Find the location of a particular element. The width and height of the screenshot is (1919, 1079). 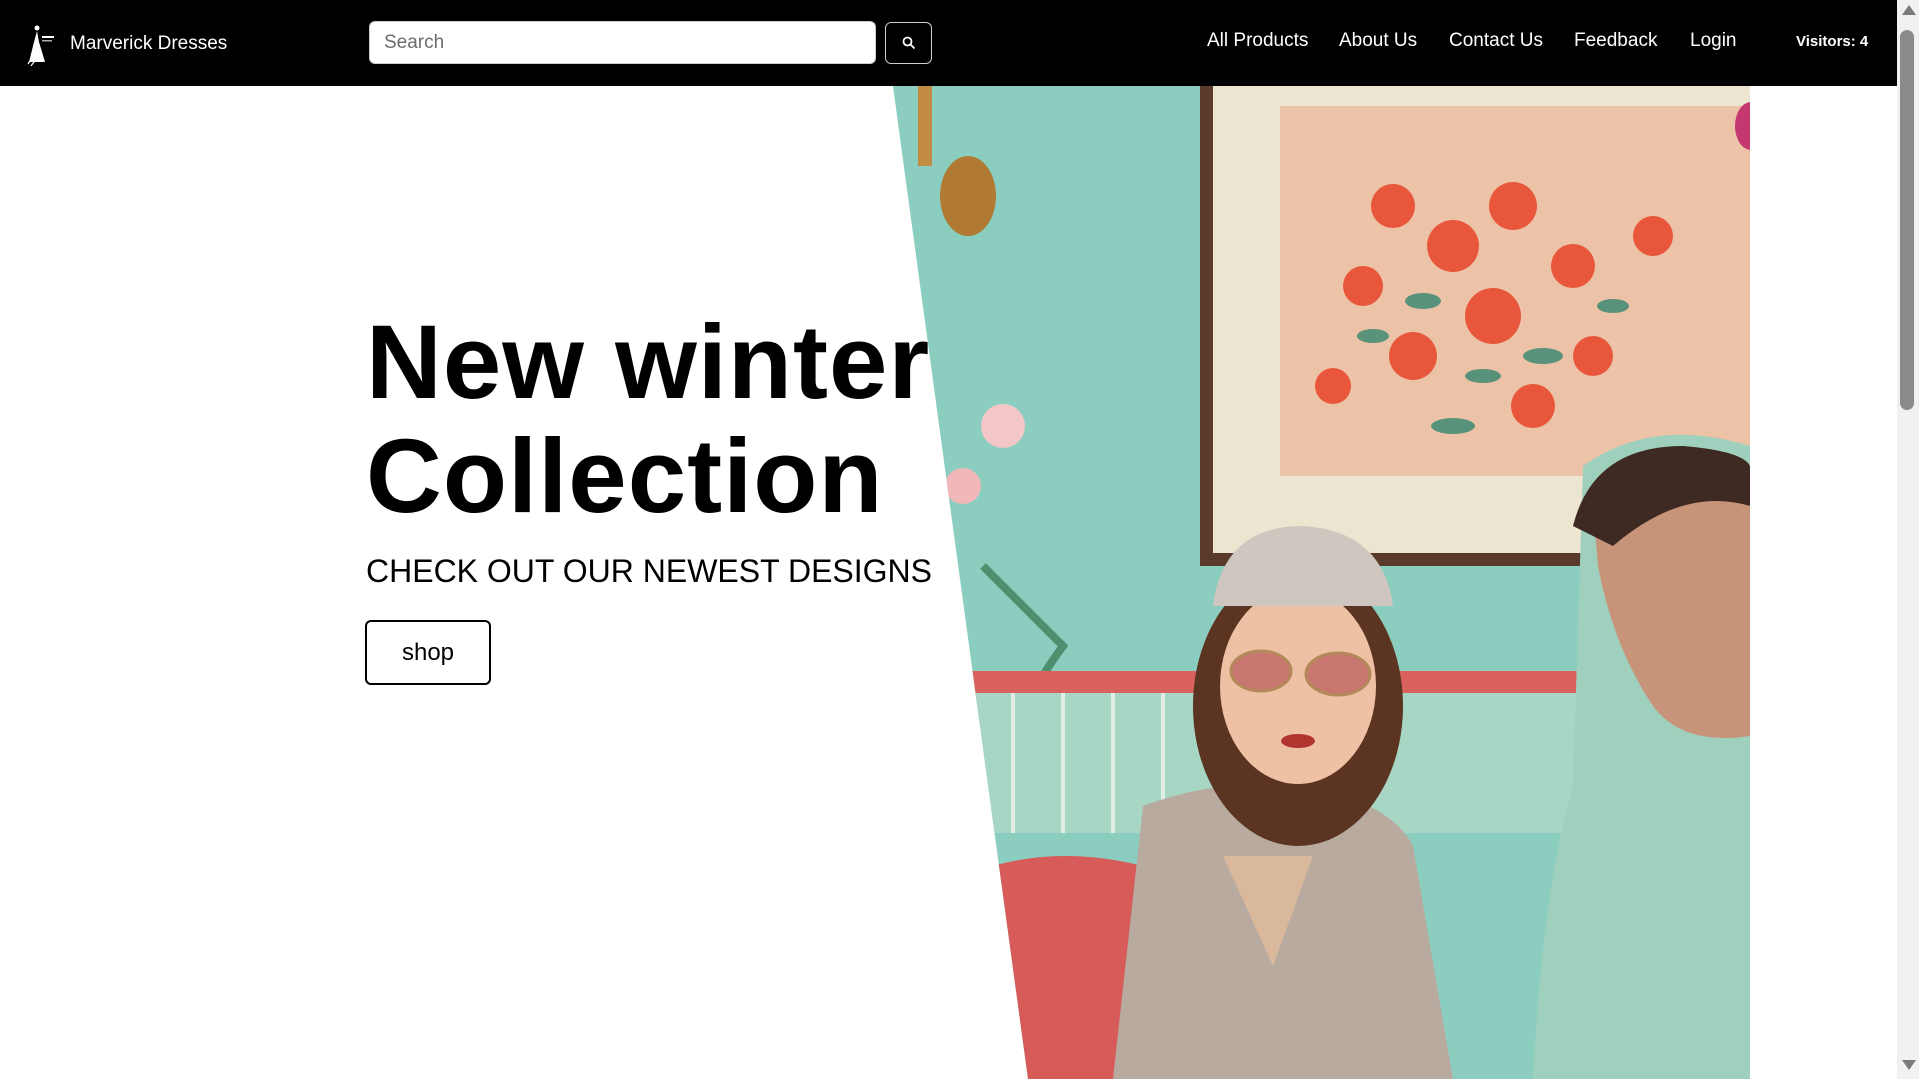

visitor-counter: Visitors: 4 is located at coordinates (1832, 41).